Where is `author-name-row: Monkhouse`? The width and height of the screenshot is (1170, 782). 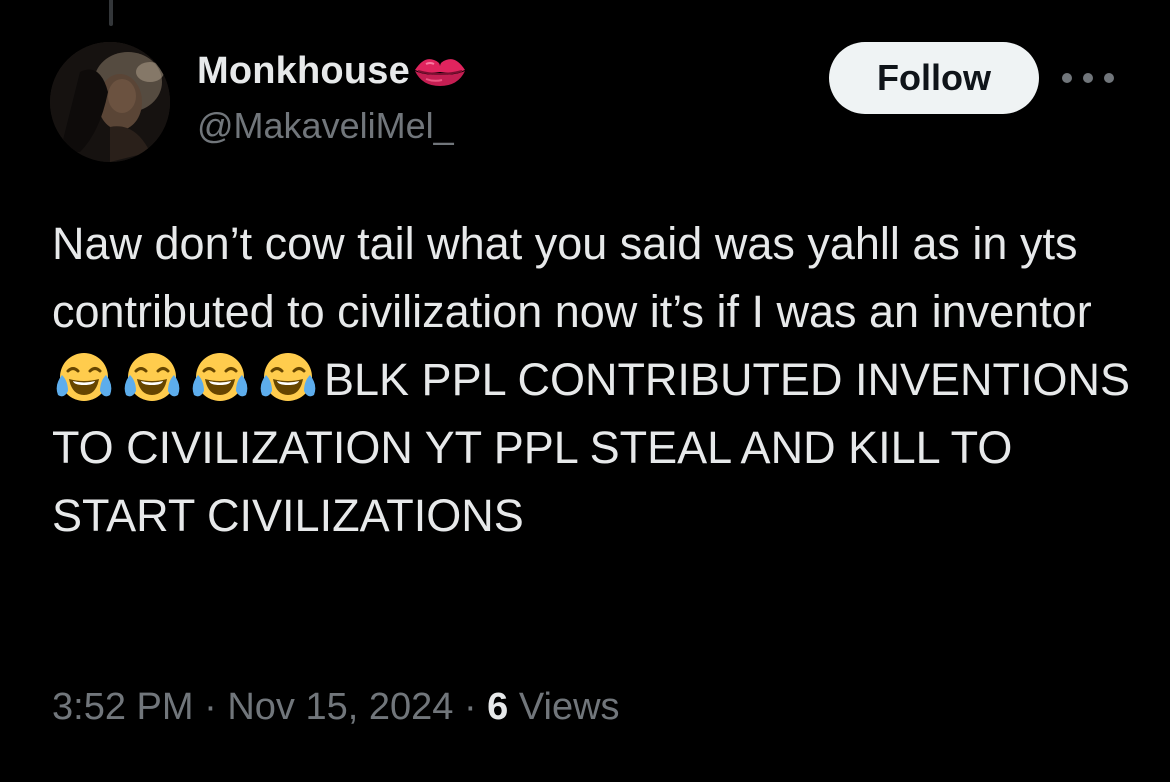 author-name-row: Monkhouse is located at coordinates (332, 71).